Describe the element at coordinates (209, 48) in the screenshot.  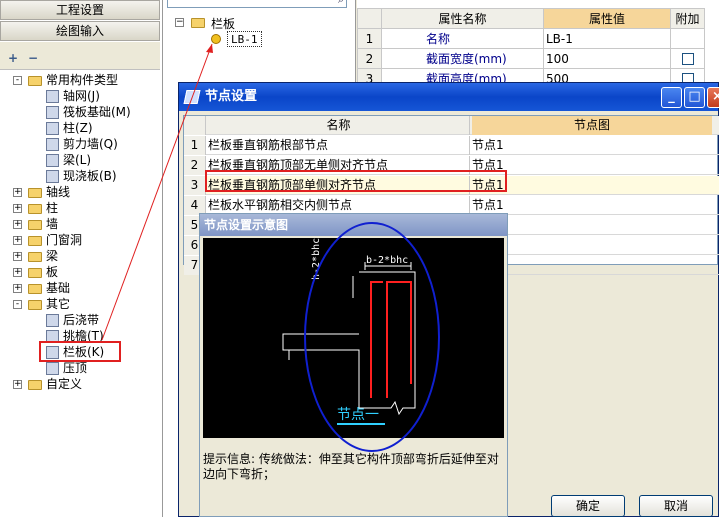
I see `arrow-head` at that location.